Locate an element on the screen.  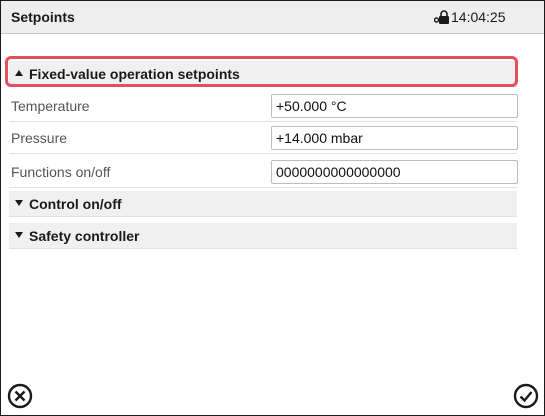
confirm-check-icon is located at coordinates (526, 396).